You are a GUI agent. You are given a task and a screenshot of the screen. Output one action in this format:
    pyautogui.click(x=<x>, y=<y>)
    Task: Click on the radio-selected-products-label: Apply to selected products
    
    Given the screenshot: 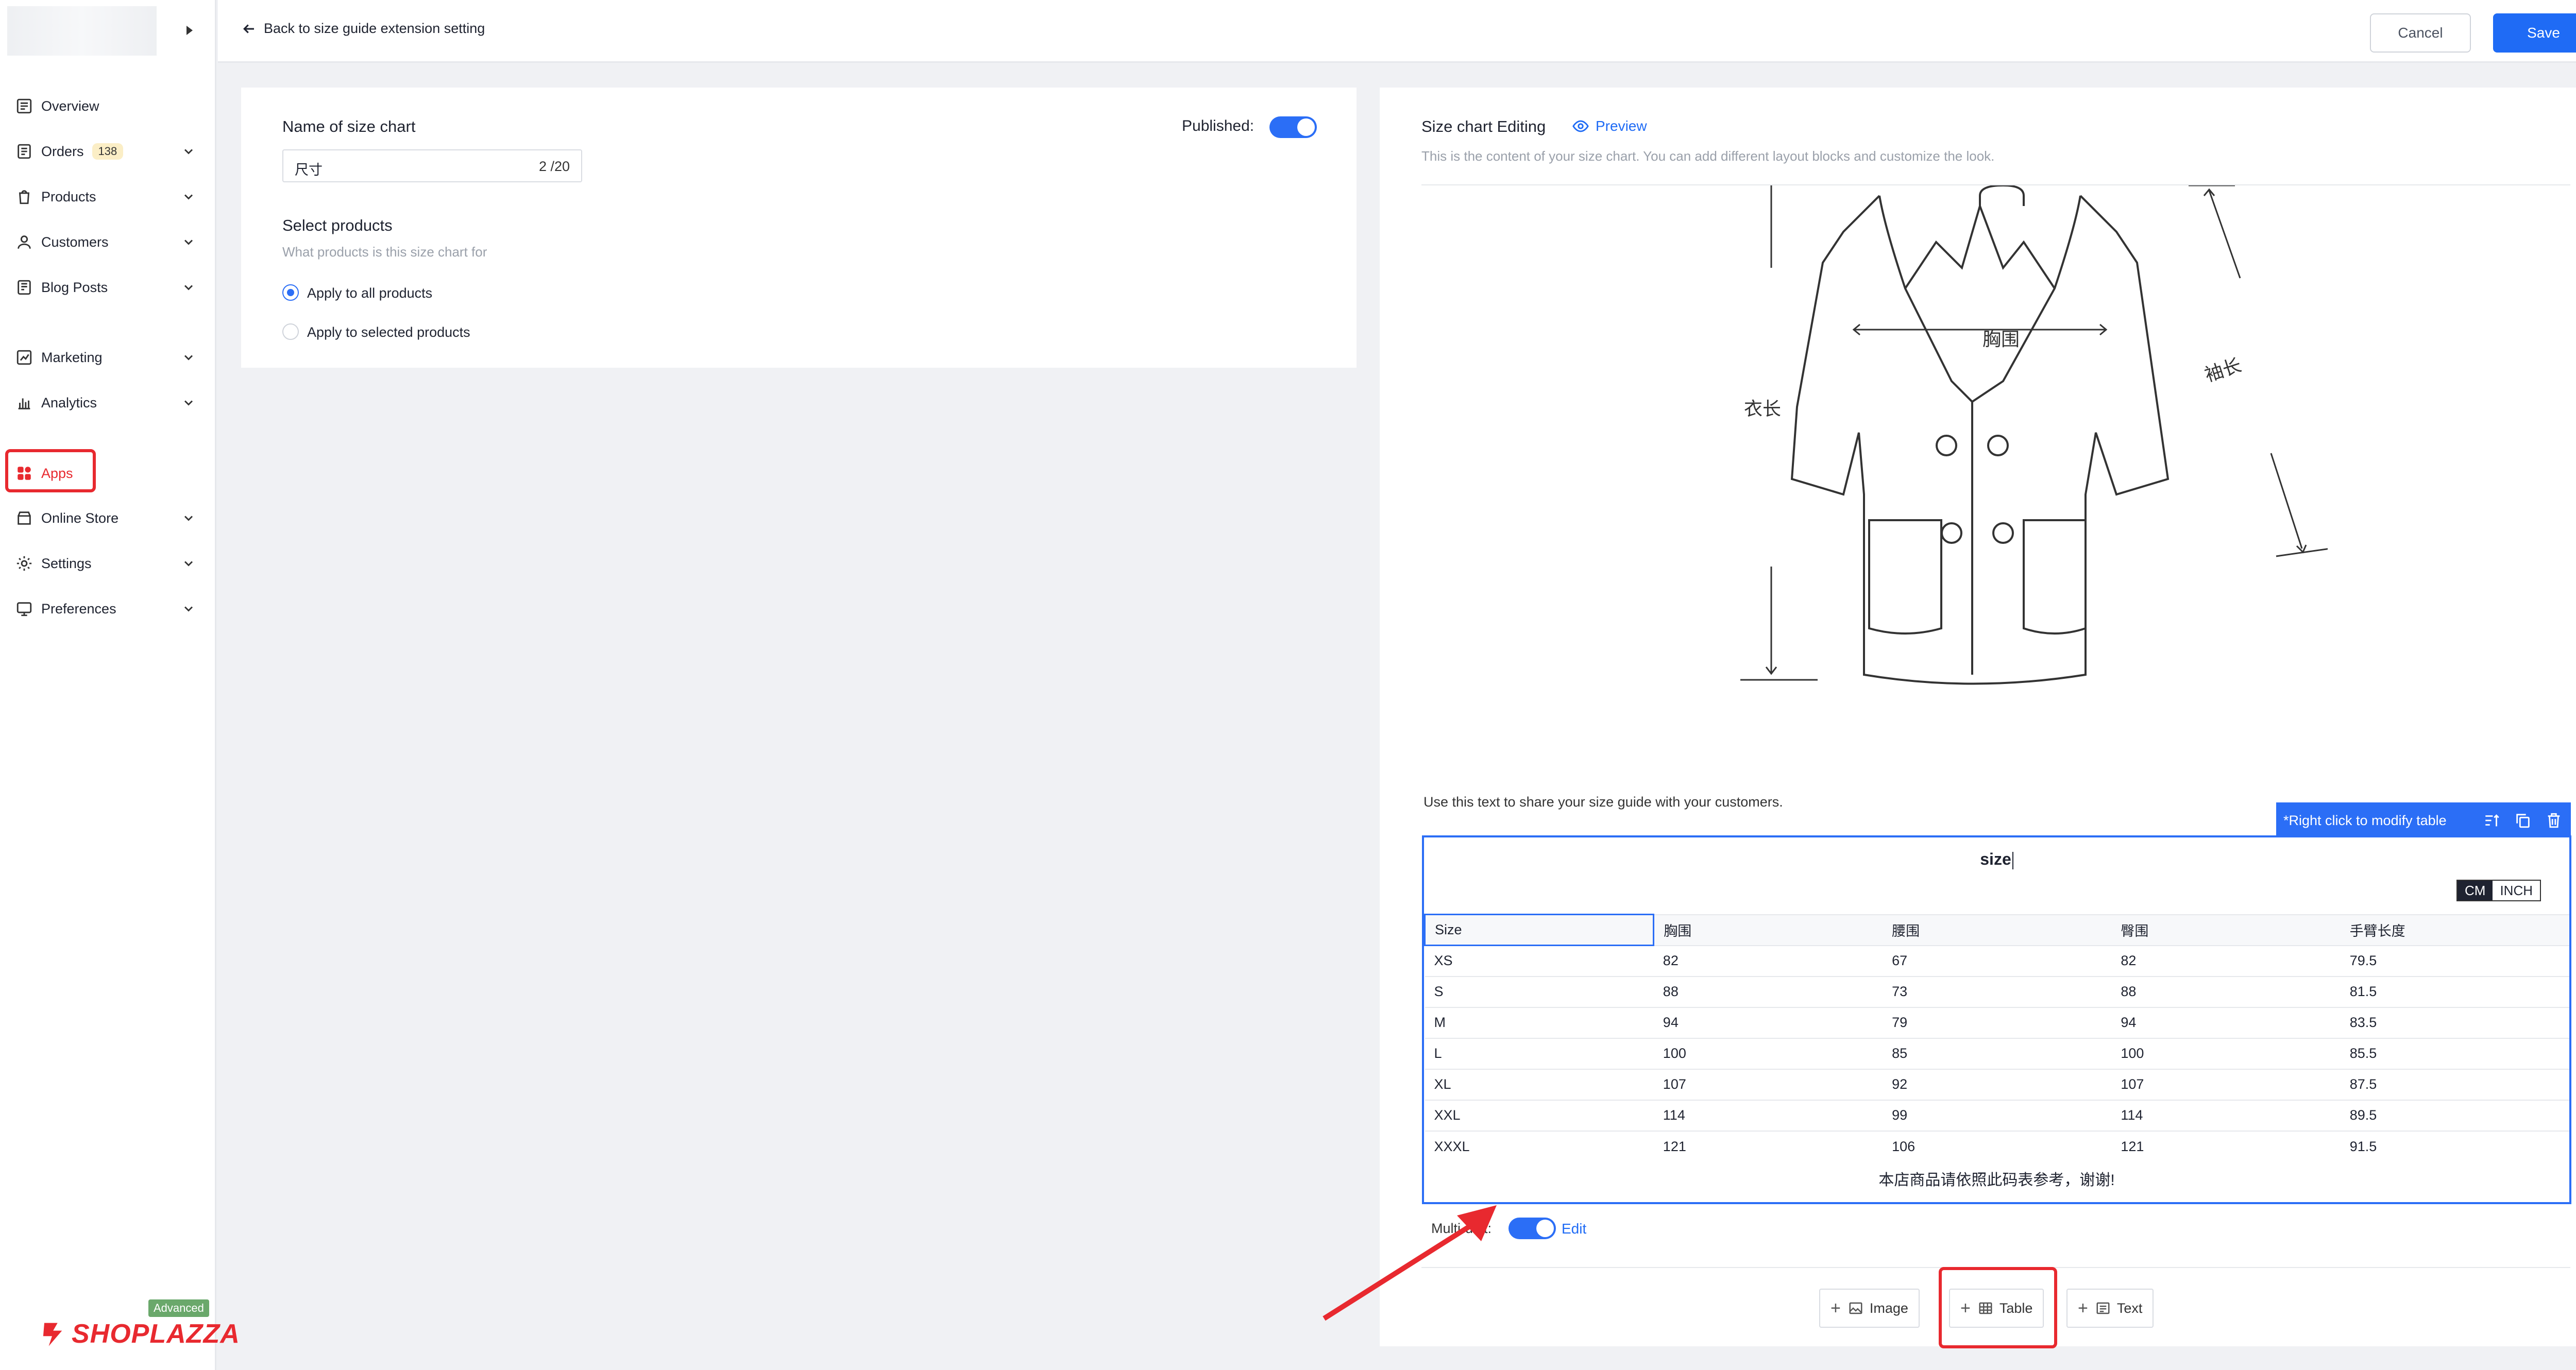 What is the action you would take?
    pyautogui.click(x=388, y=332)
    